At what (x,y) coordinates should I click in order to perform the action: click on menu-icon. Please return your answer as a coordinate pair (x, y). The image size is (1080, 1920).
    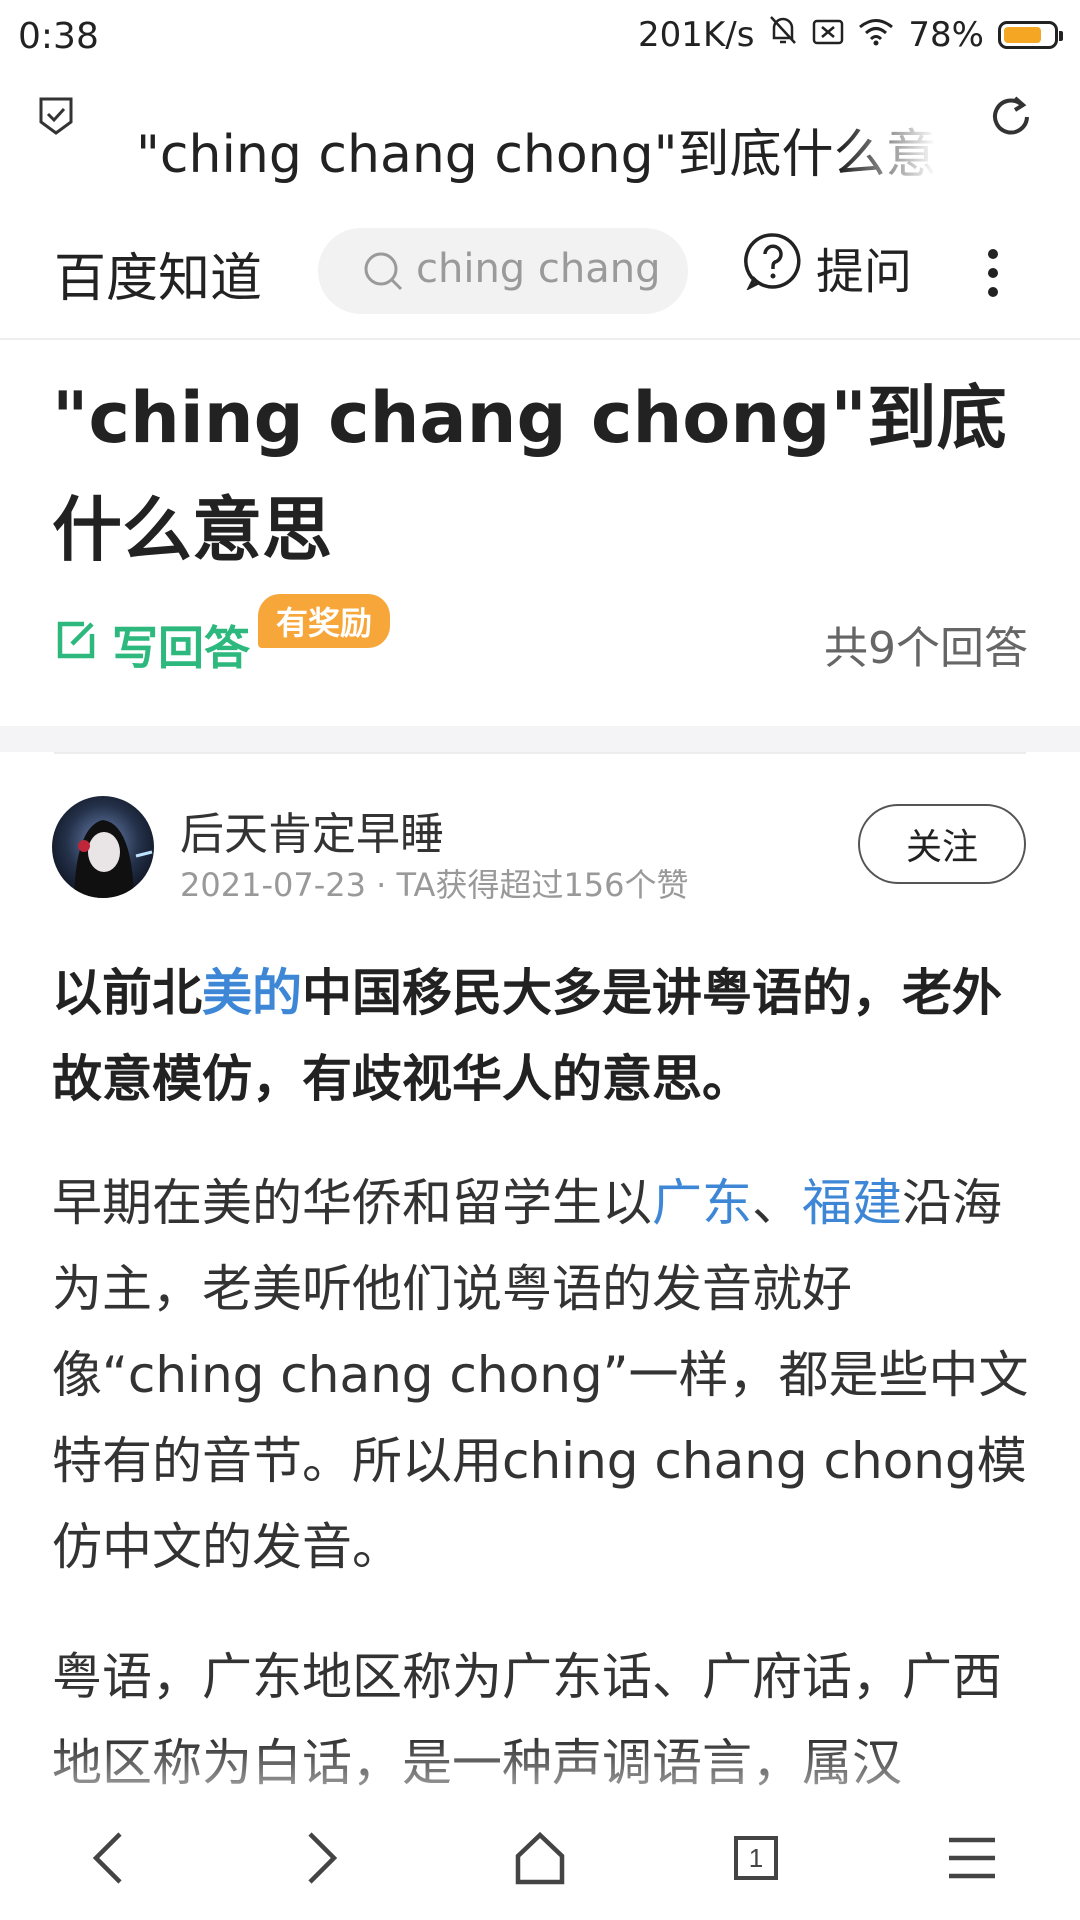
    Looking at the image, I should click on (972, 1858).